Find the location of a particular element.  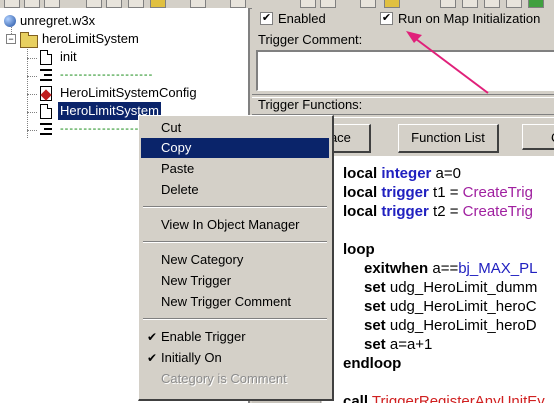

menu-item-cut: Cut is located at coordinates (235, 128).